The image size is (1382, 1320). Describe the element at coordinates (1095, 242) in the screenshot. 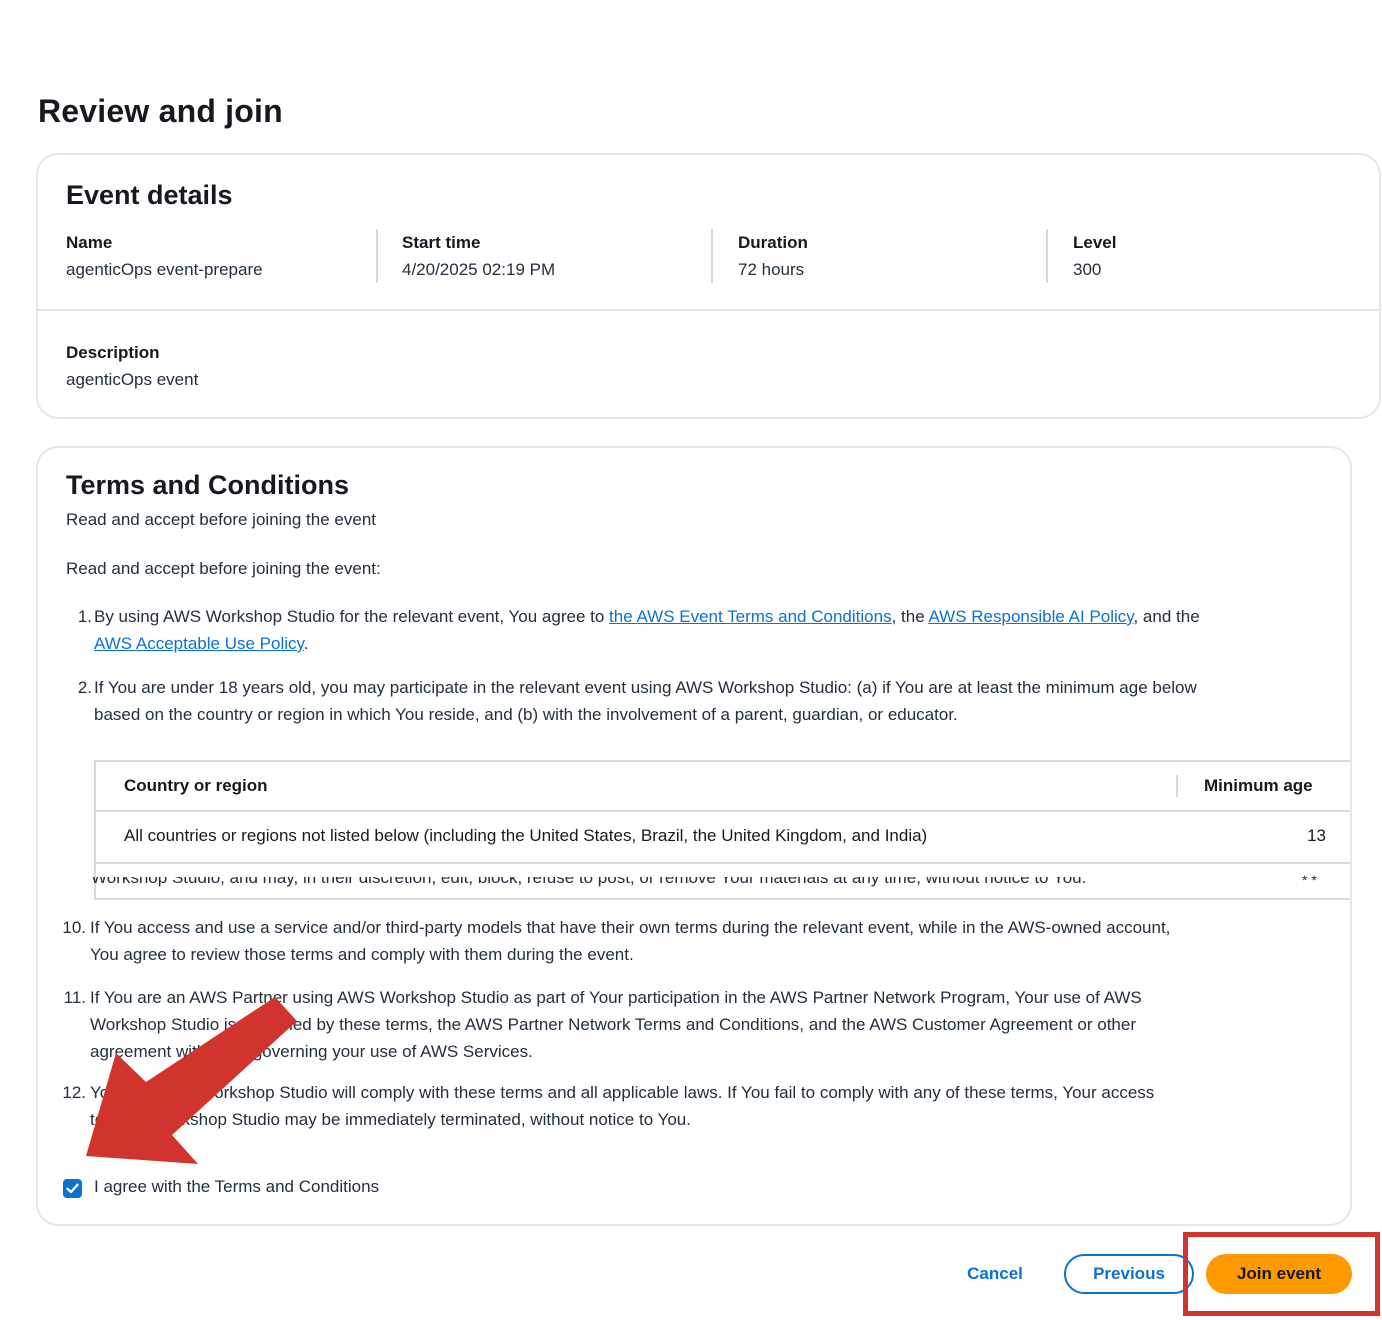

I see `level-label: Level` at that location.